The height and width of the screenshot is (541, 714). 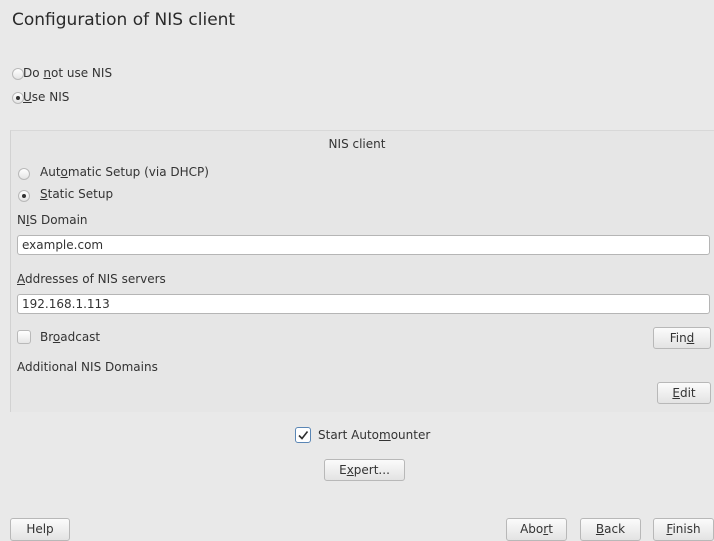 I want to click on use-nis-label: Use NIS, so click(x=46, y=97).